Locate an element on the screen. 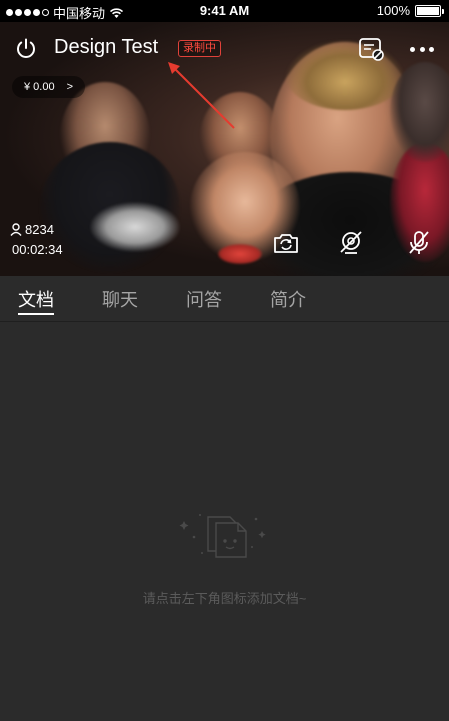 The width and height of the screenshot is (449, 721). live-top-bar: Design Test 录制中 is located at coordinates (224, 49).